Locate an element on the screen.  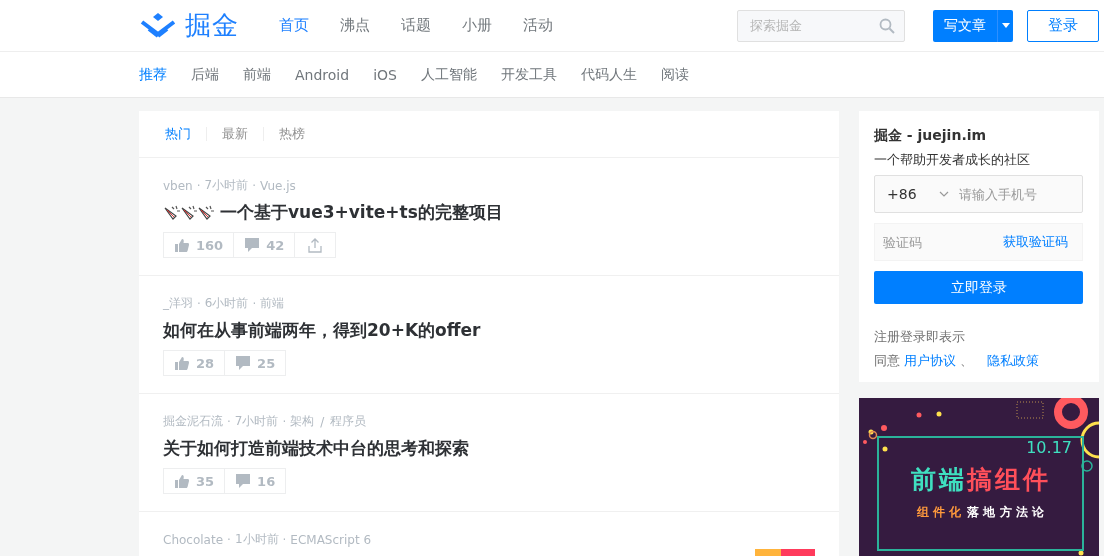
article-item: vben · 7小时前 · Vue.js 一个基于vue3+vite+ts的完整项目 160 42 is located at coordinates (489, 217).